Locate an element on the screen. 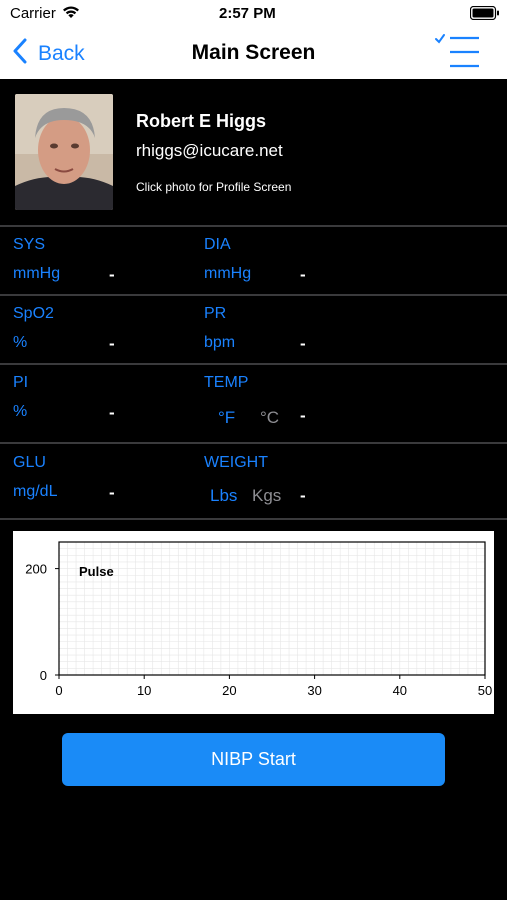  x-tick-label: 30 is located at coordinates (314, 690).